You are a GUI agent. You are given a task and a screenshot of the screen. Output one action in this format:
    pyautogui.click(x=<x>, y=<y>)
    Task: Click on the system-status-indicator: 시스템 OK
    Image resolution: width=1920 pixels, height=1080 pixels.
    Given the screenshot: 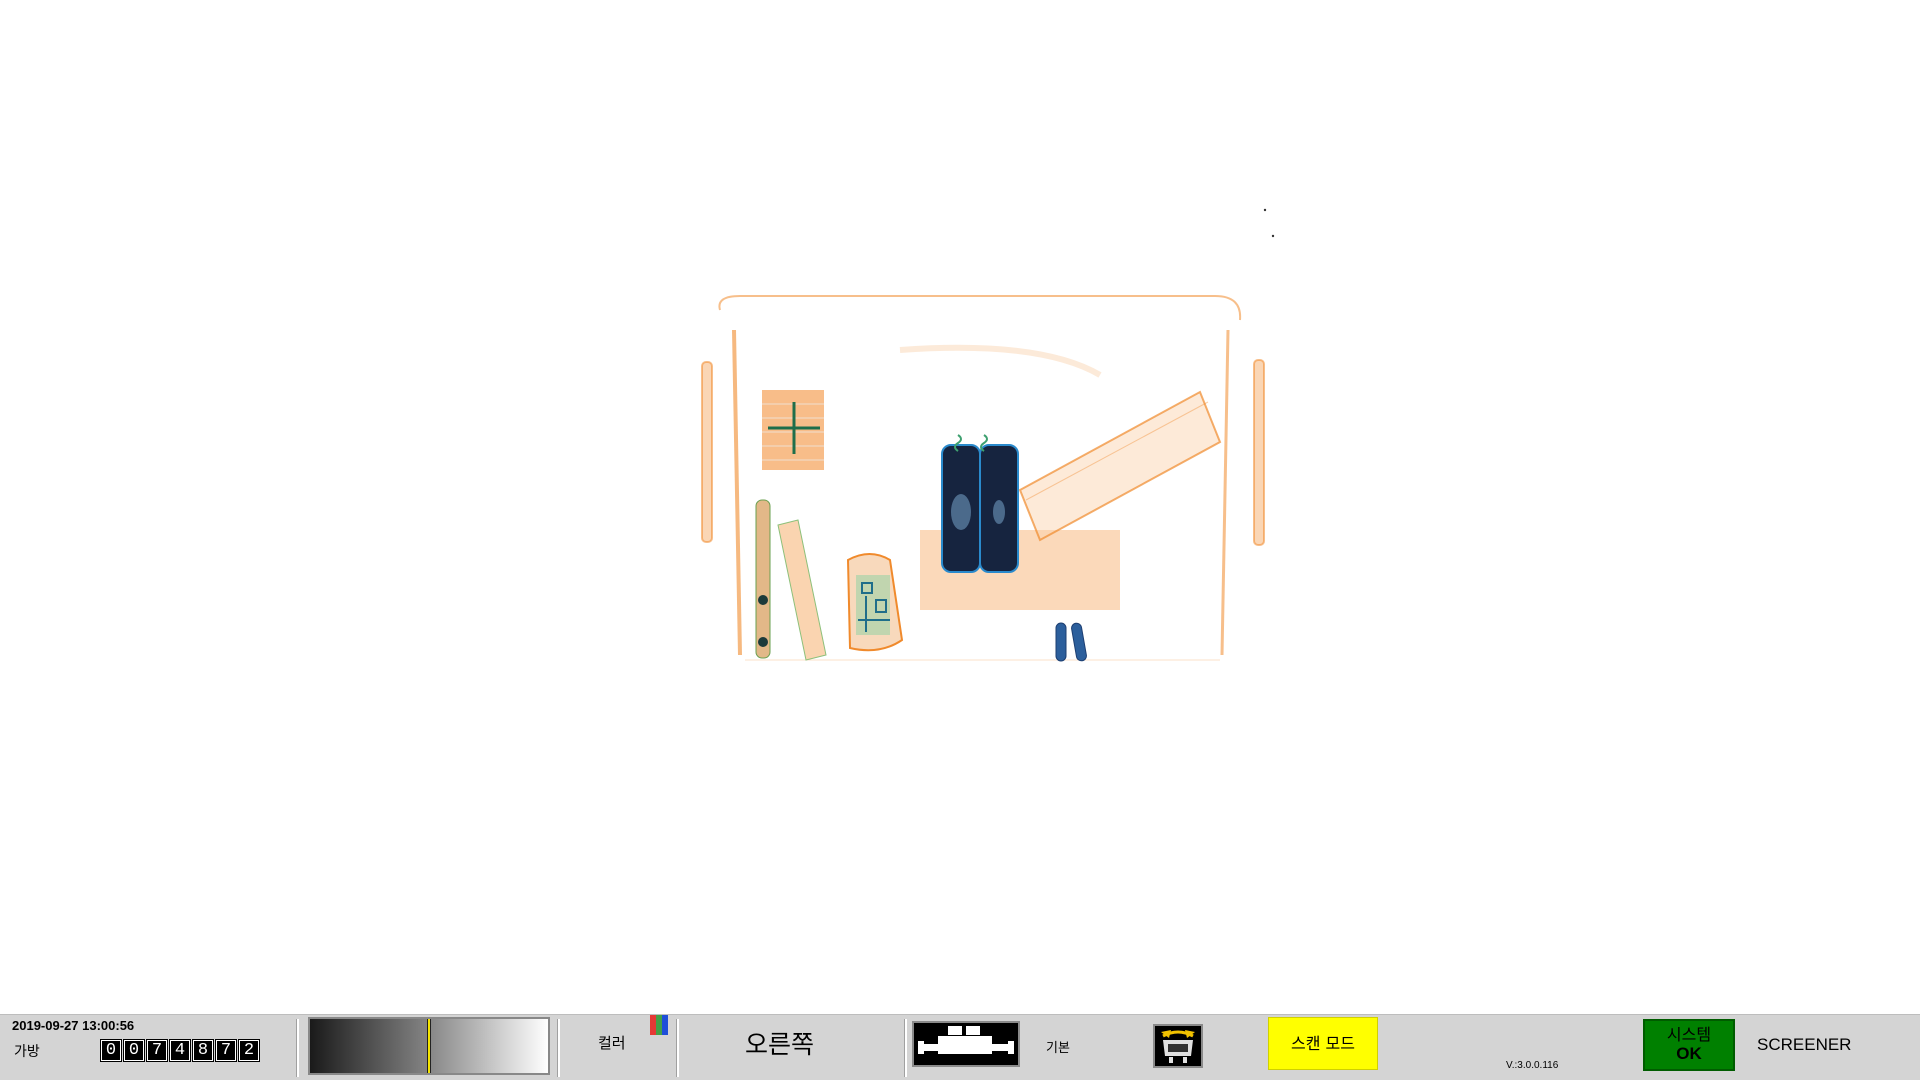 What is the action you would take?
    pyautogui.click(x=1689, y=1045)
    